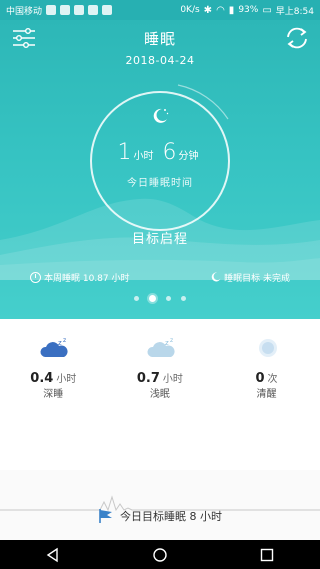  Describe the element at coordinates (54, 347) in the screenshot. I see `deep-sleep-icon: z z` at that location.